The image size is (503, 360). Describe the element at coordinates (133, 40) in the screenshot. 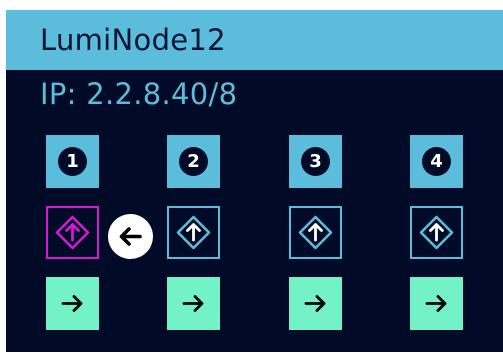

I see `device-title: LumiNode12` at that location.